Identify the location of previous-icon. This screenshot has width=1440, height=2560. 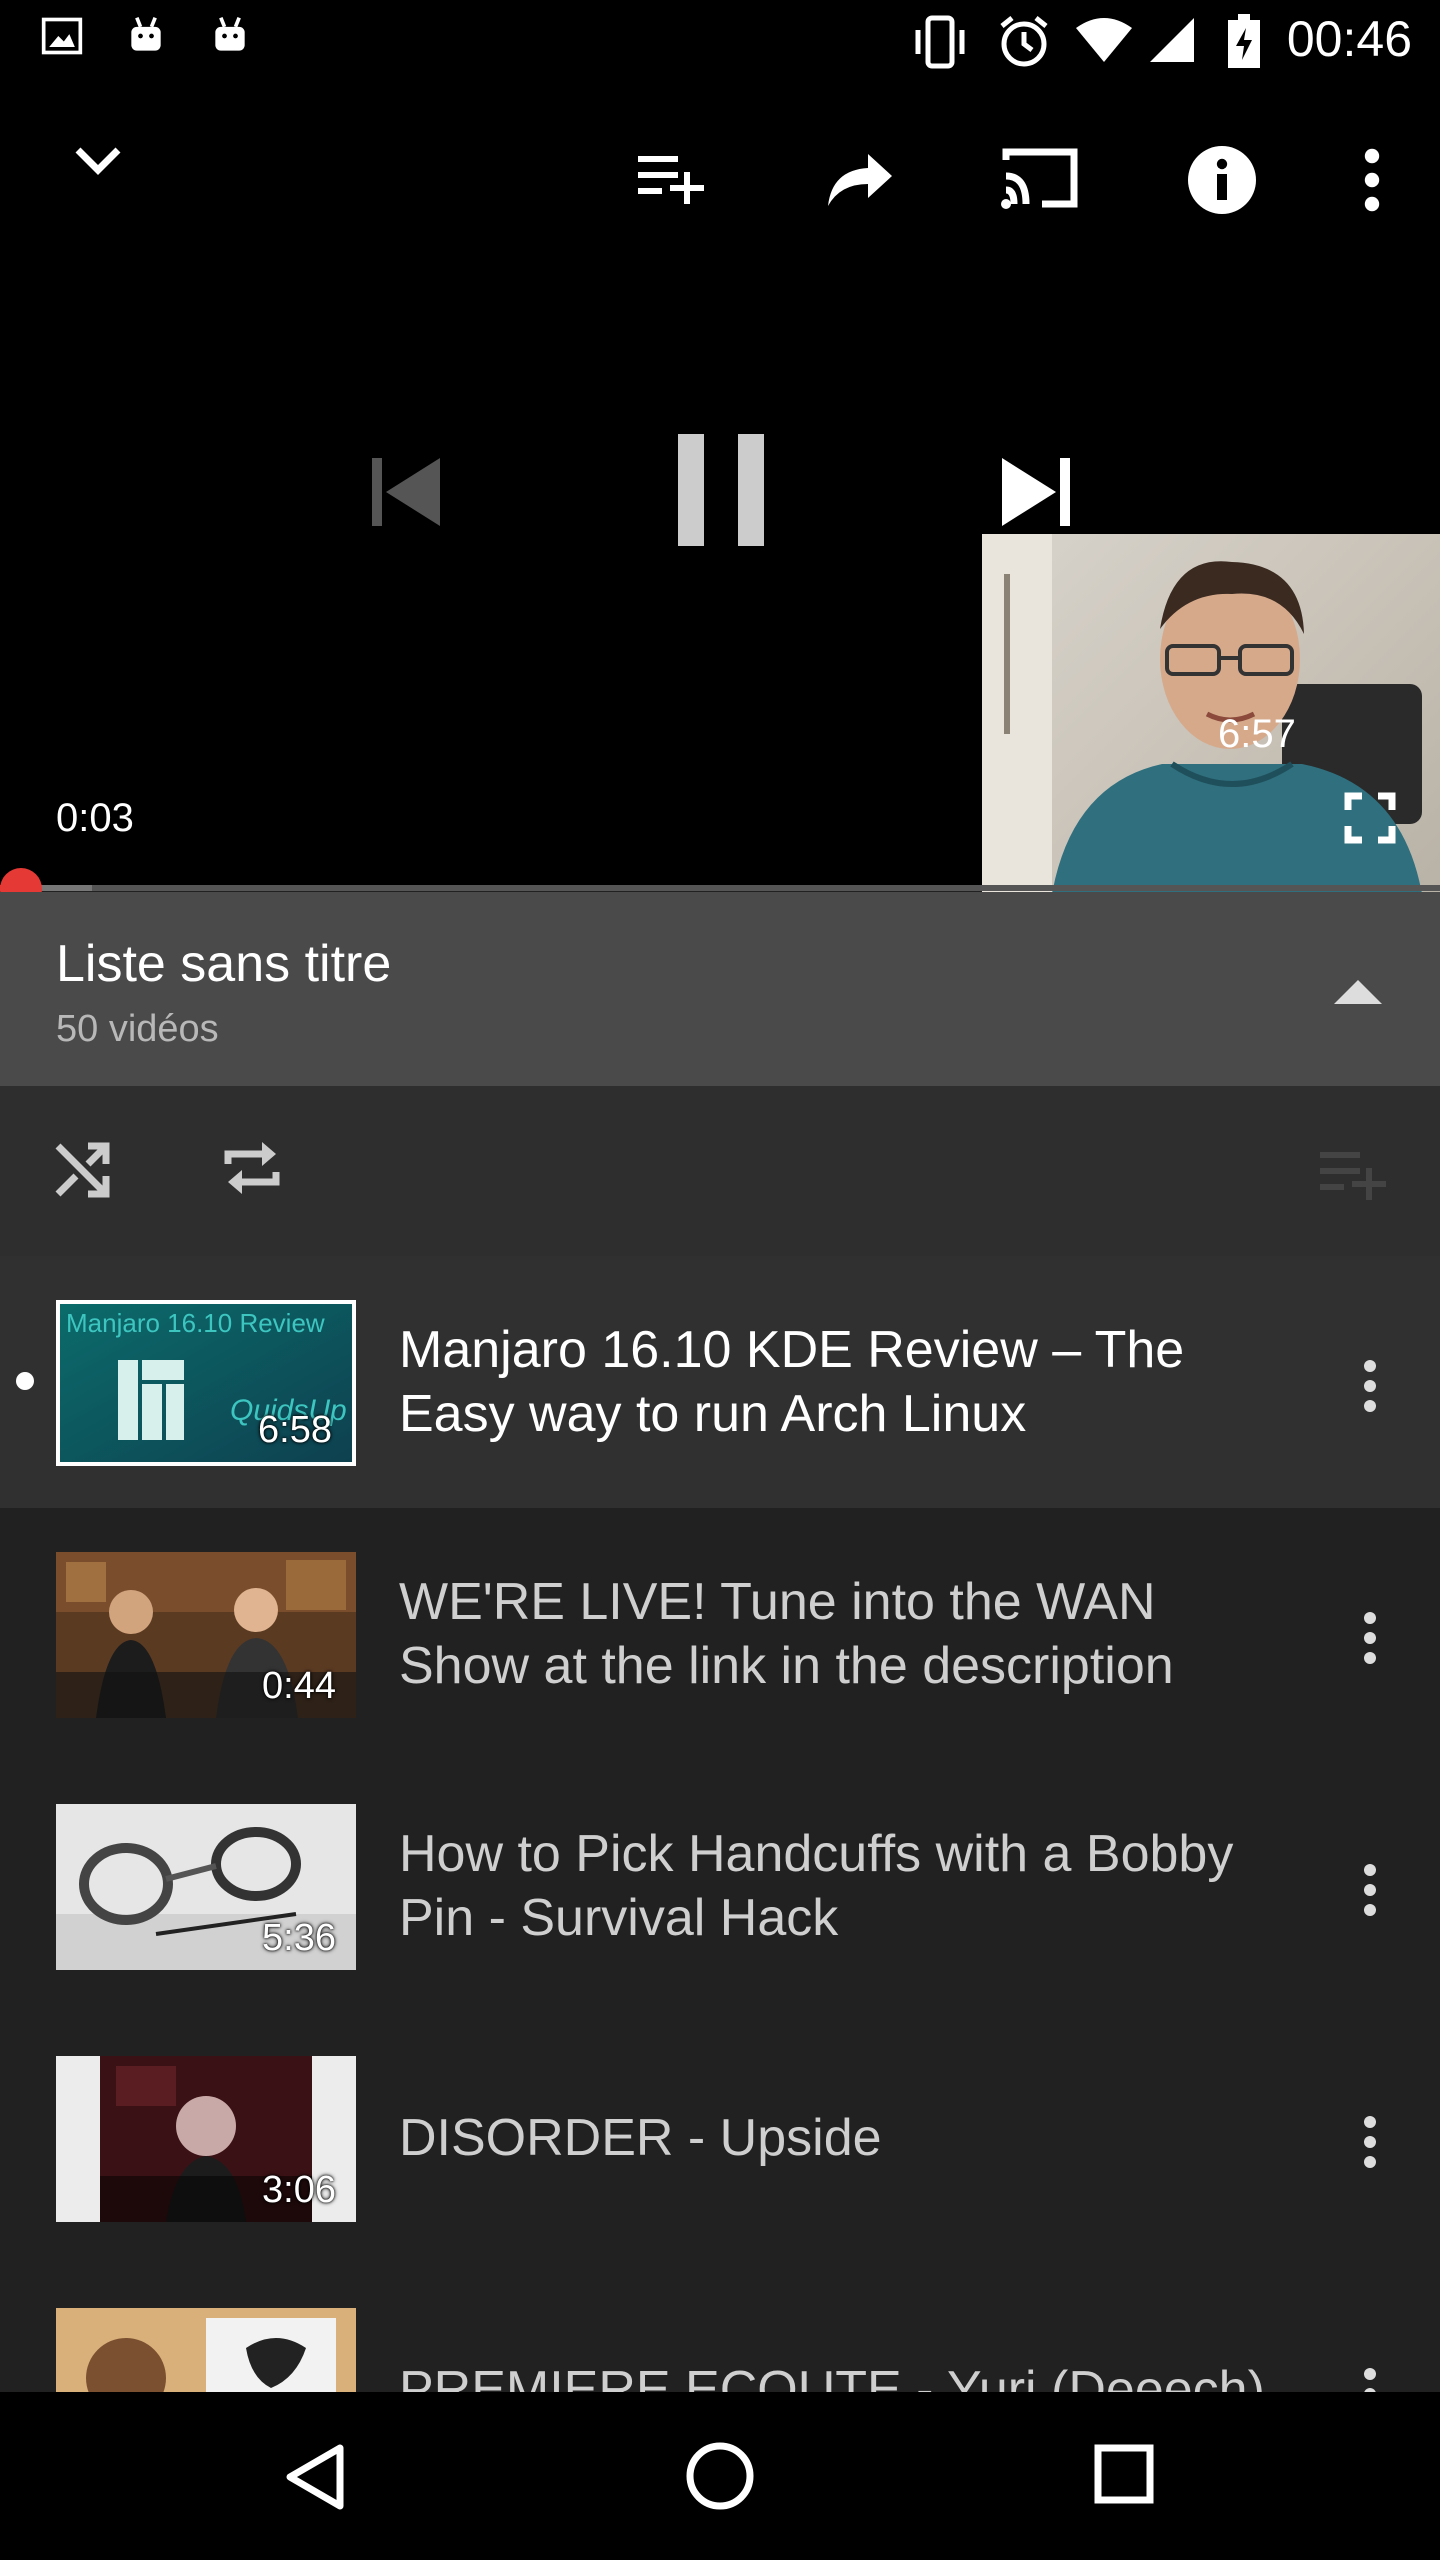
(406, 494).